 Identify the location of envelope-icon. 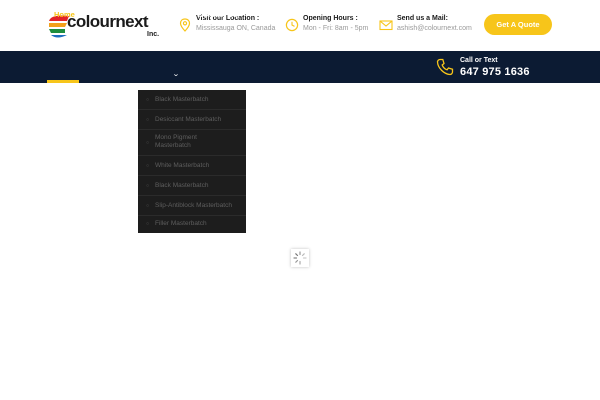
(386, 25).